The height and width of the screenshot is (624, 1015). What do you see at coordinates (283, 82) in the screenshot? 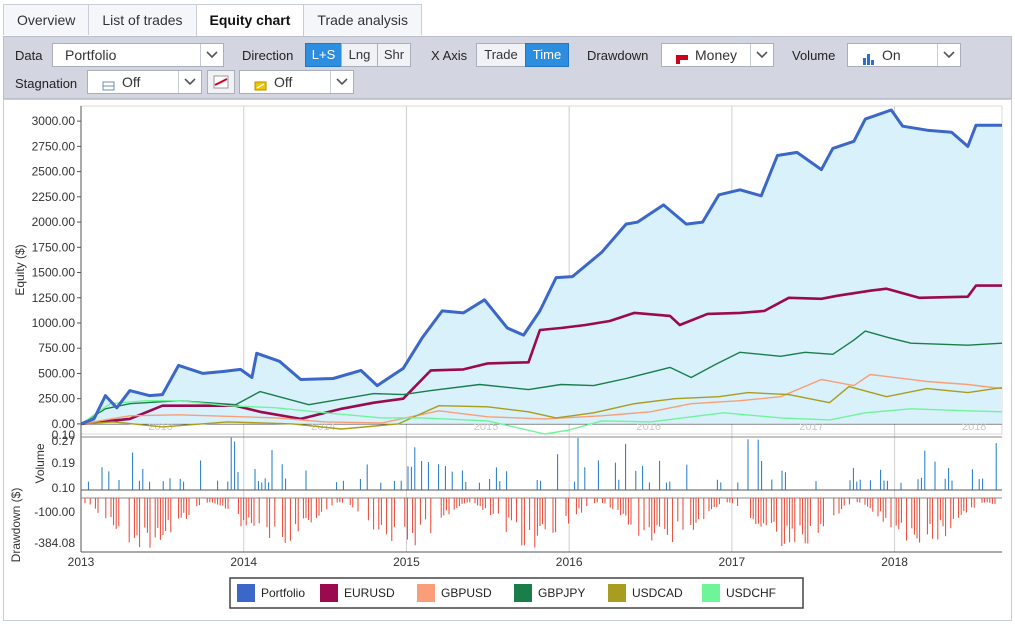
I see `trend-select-value: Off` at bounding box center [283, 82].